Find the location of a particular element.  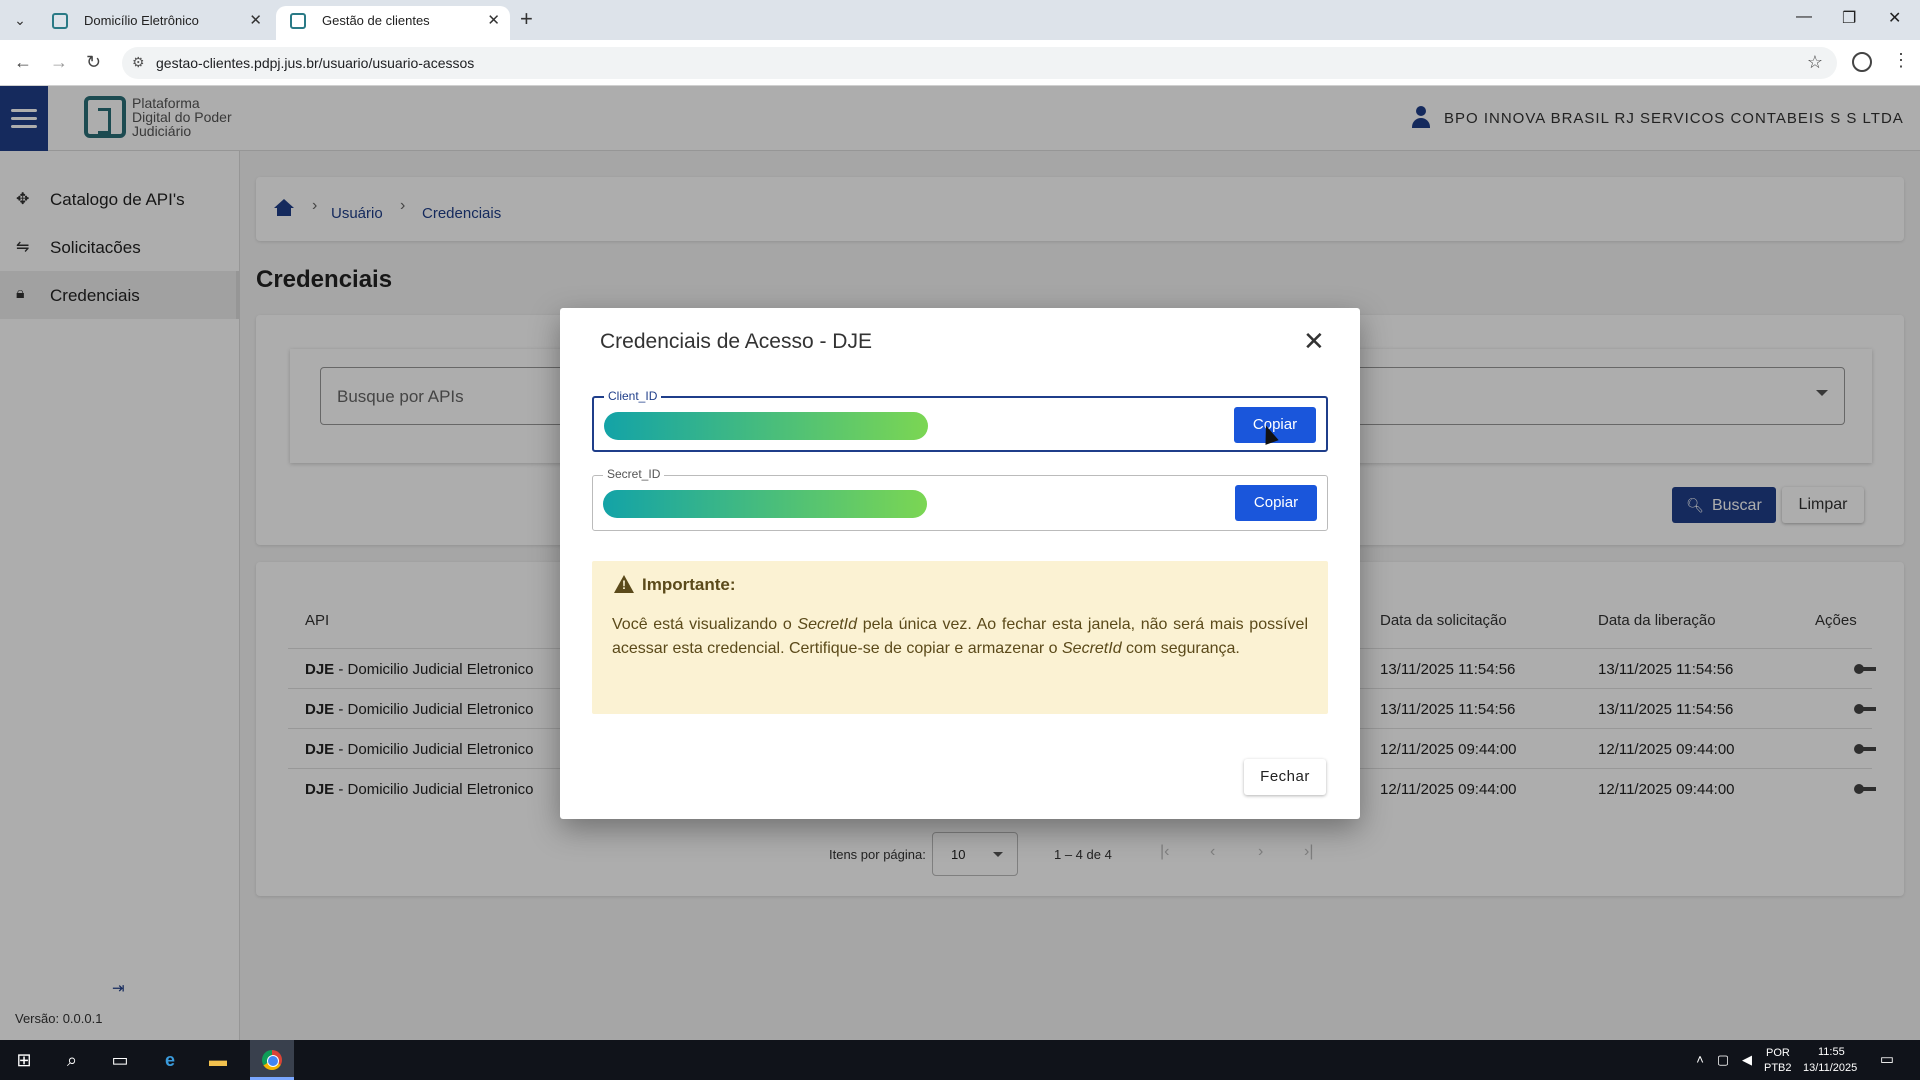

tab-label: Domicílio Eletrônico is located at coordinates (141, 20).